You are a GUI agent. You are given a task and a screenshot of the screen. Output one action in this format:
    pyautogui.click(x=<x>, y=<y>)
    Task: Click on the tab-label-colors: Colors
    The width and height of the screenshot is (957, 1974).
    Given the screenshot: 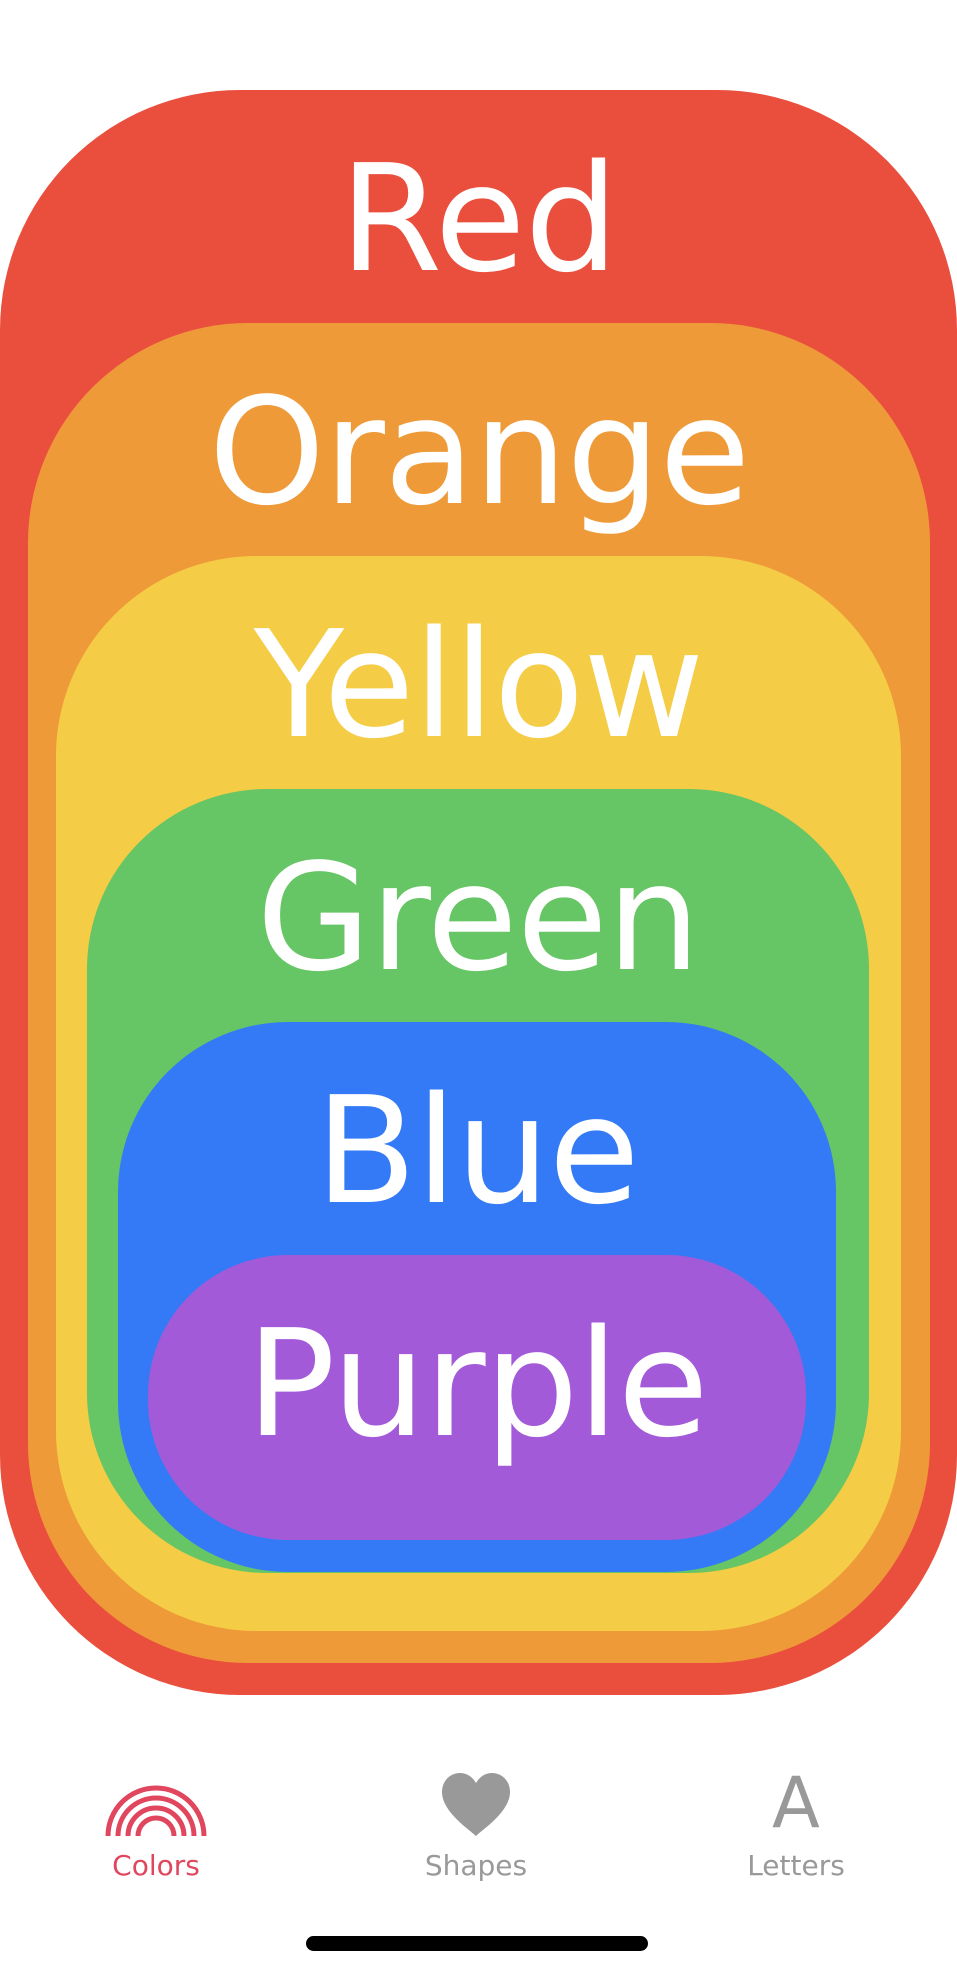 What is the action you would take?
    pyautogui.click(x=156, y=1865)
    